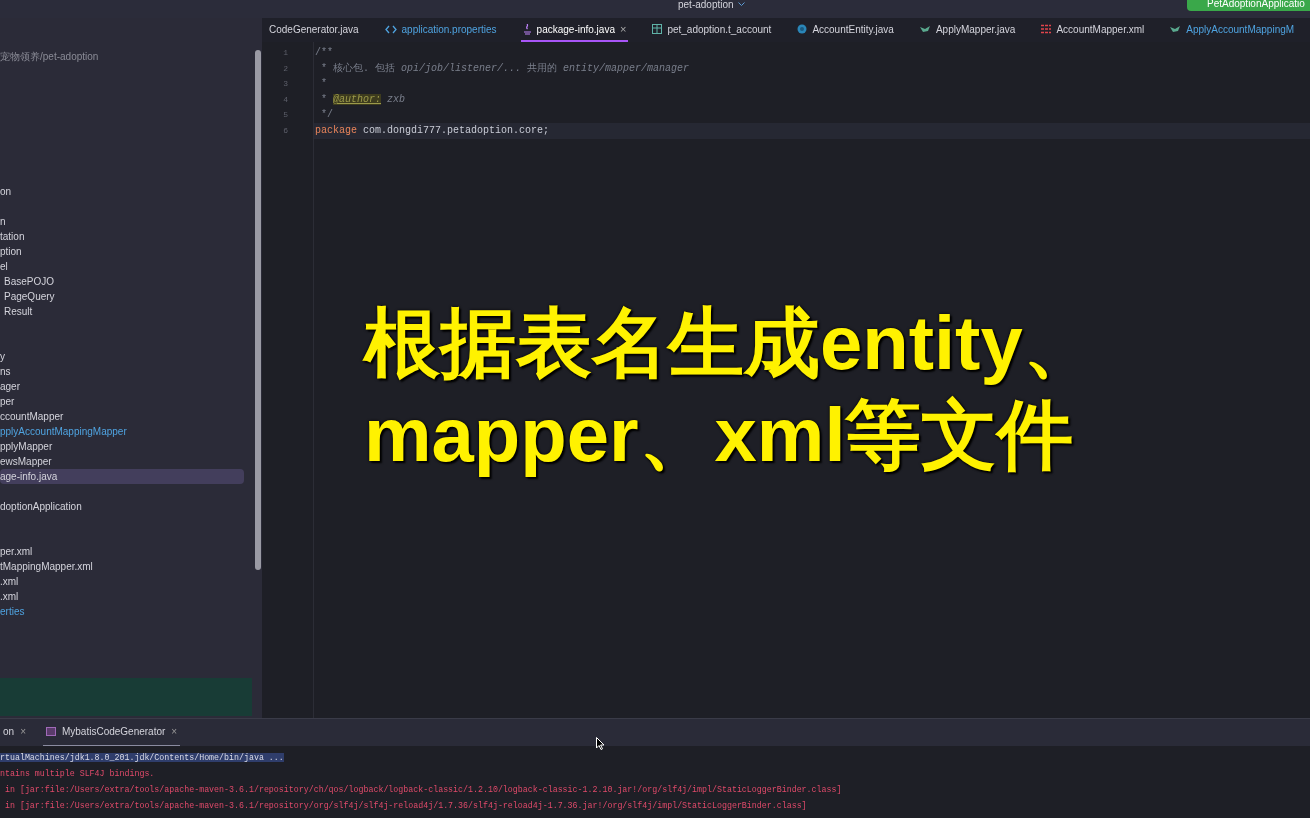 This screenshot has width=1310, height=818. What do you see at coordinates (741, 4) in the screenshot?
I see `chevron-icon` at bounding box center [741, 4].